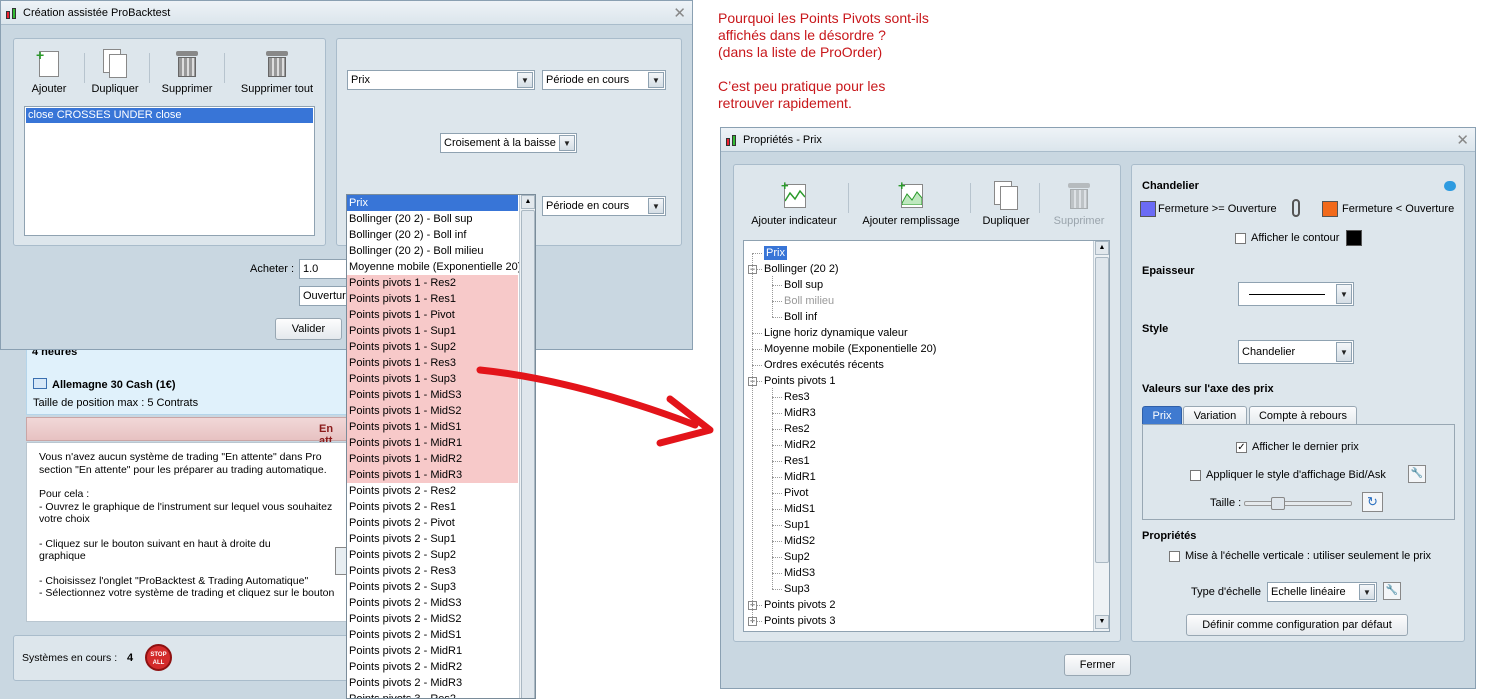  I want to click on contour-checkbox, so click(1240, 238).